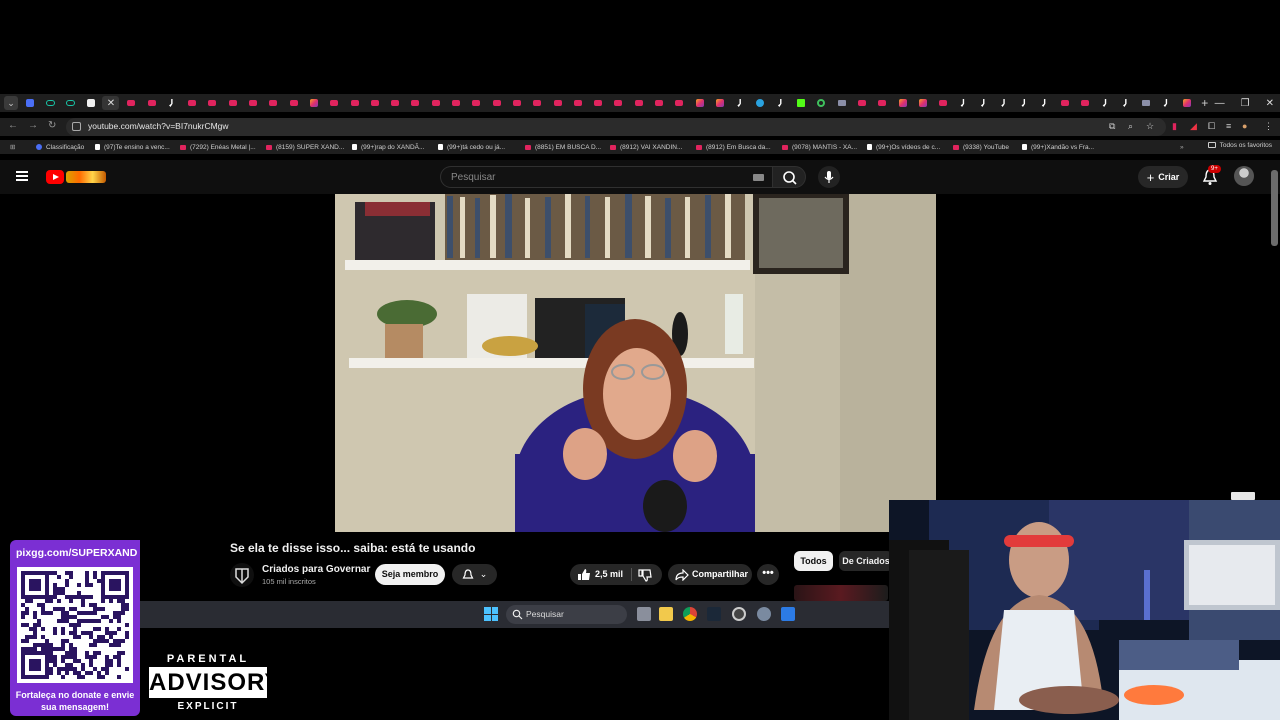  I want to click on bookmark-star-icon: ☆, so click(1150, 126).